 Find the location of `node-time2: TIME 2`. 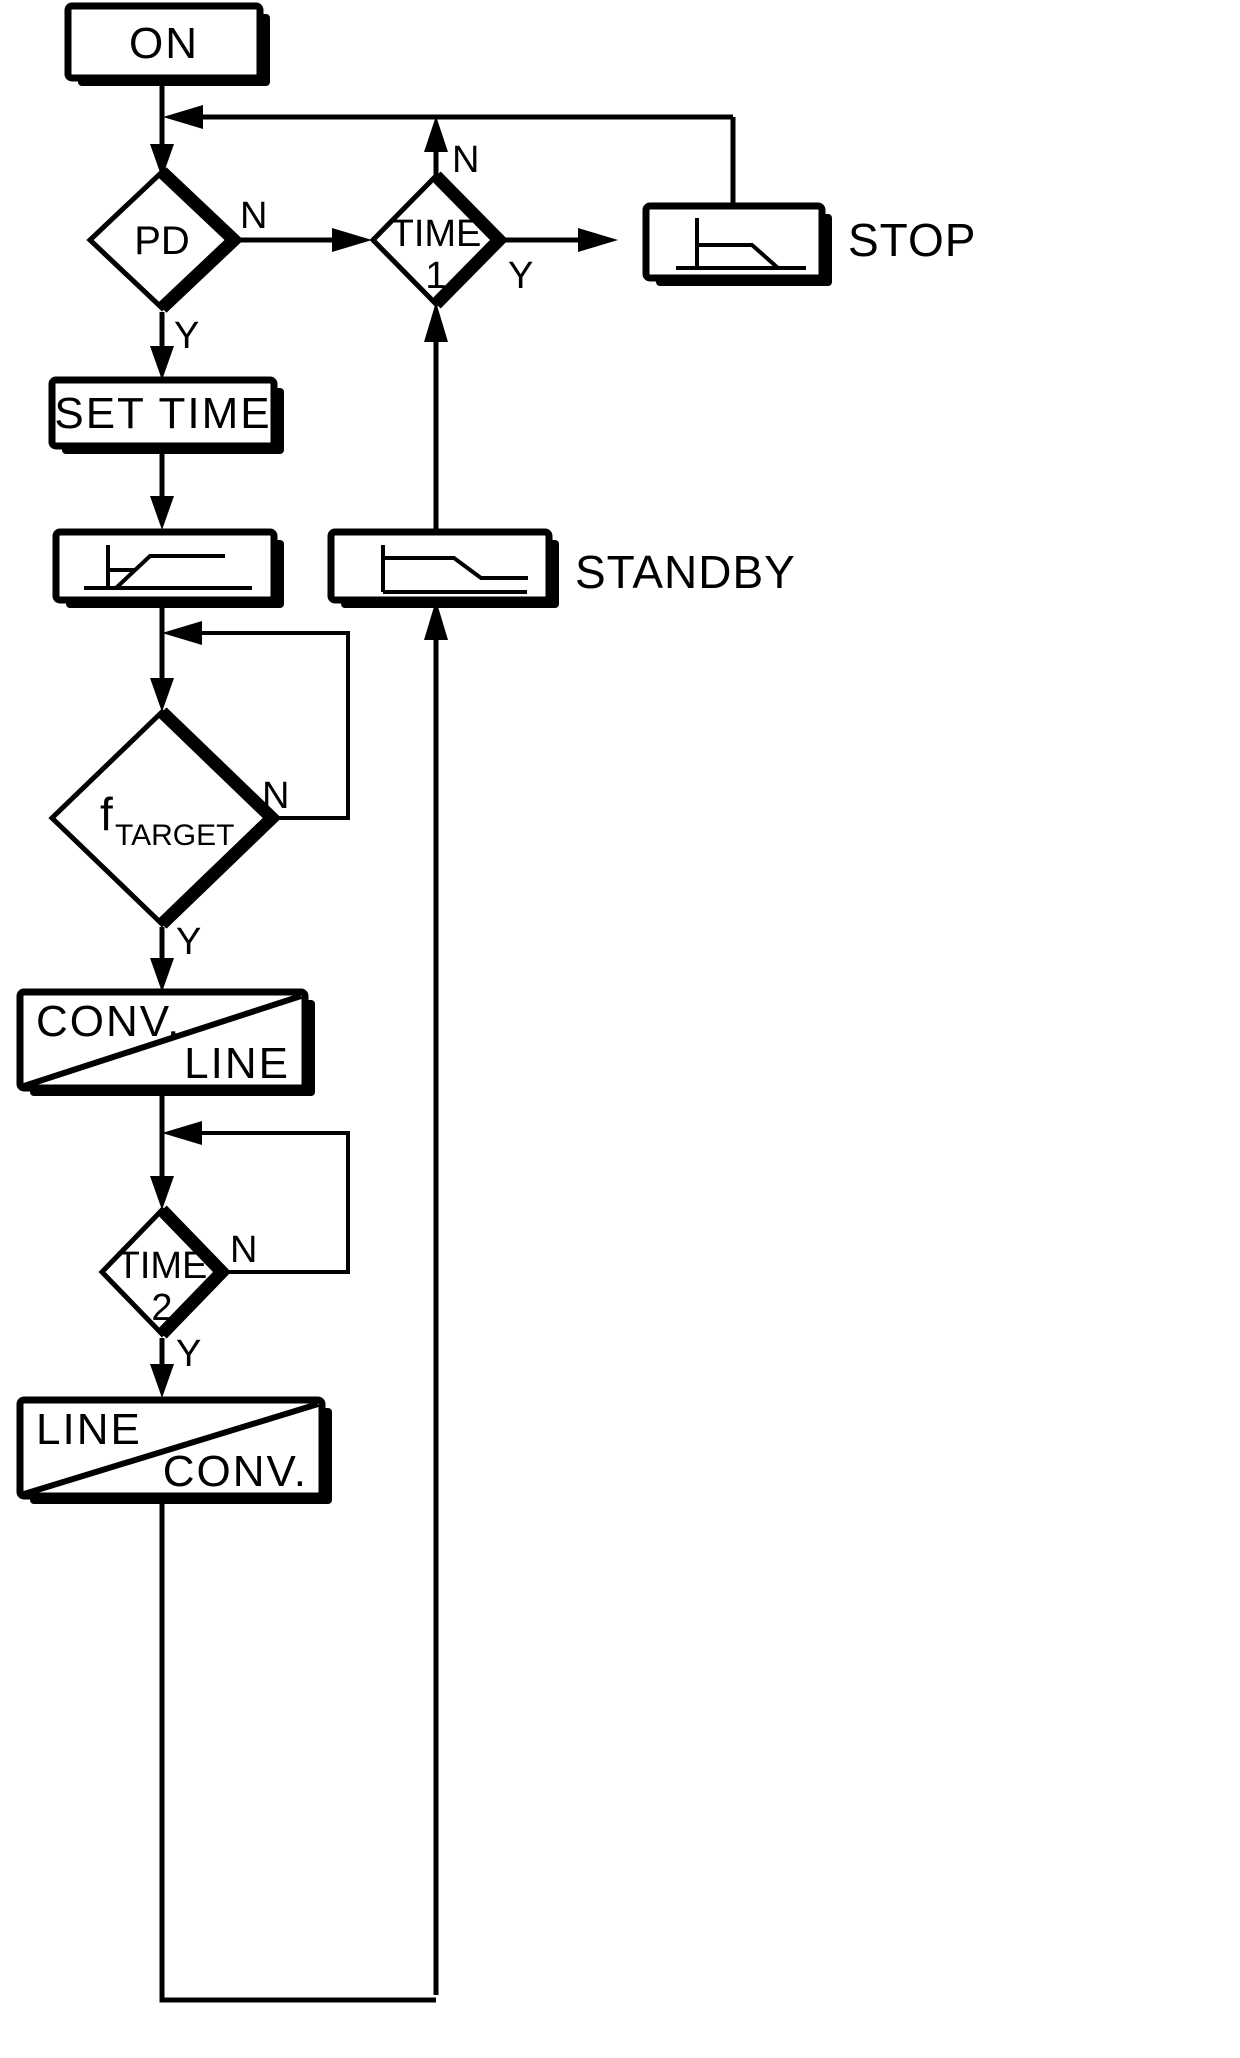

node-time2: TIME 2 is located at coordinates (165, 1272).